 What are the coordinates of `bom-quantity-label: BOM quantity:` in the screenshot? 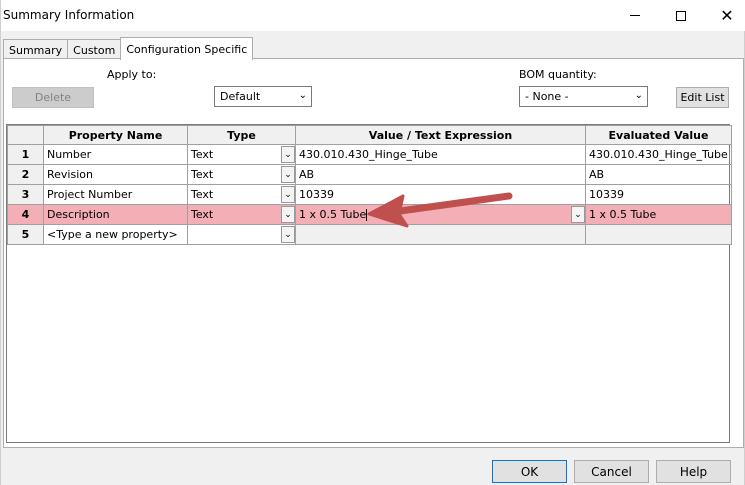 It's located at (558, 74).